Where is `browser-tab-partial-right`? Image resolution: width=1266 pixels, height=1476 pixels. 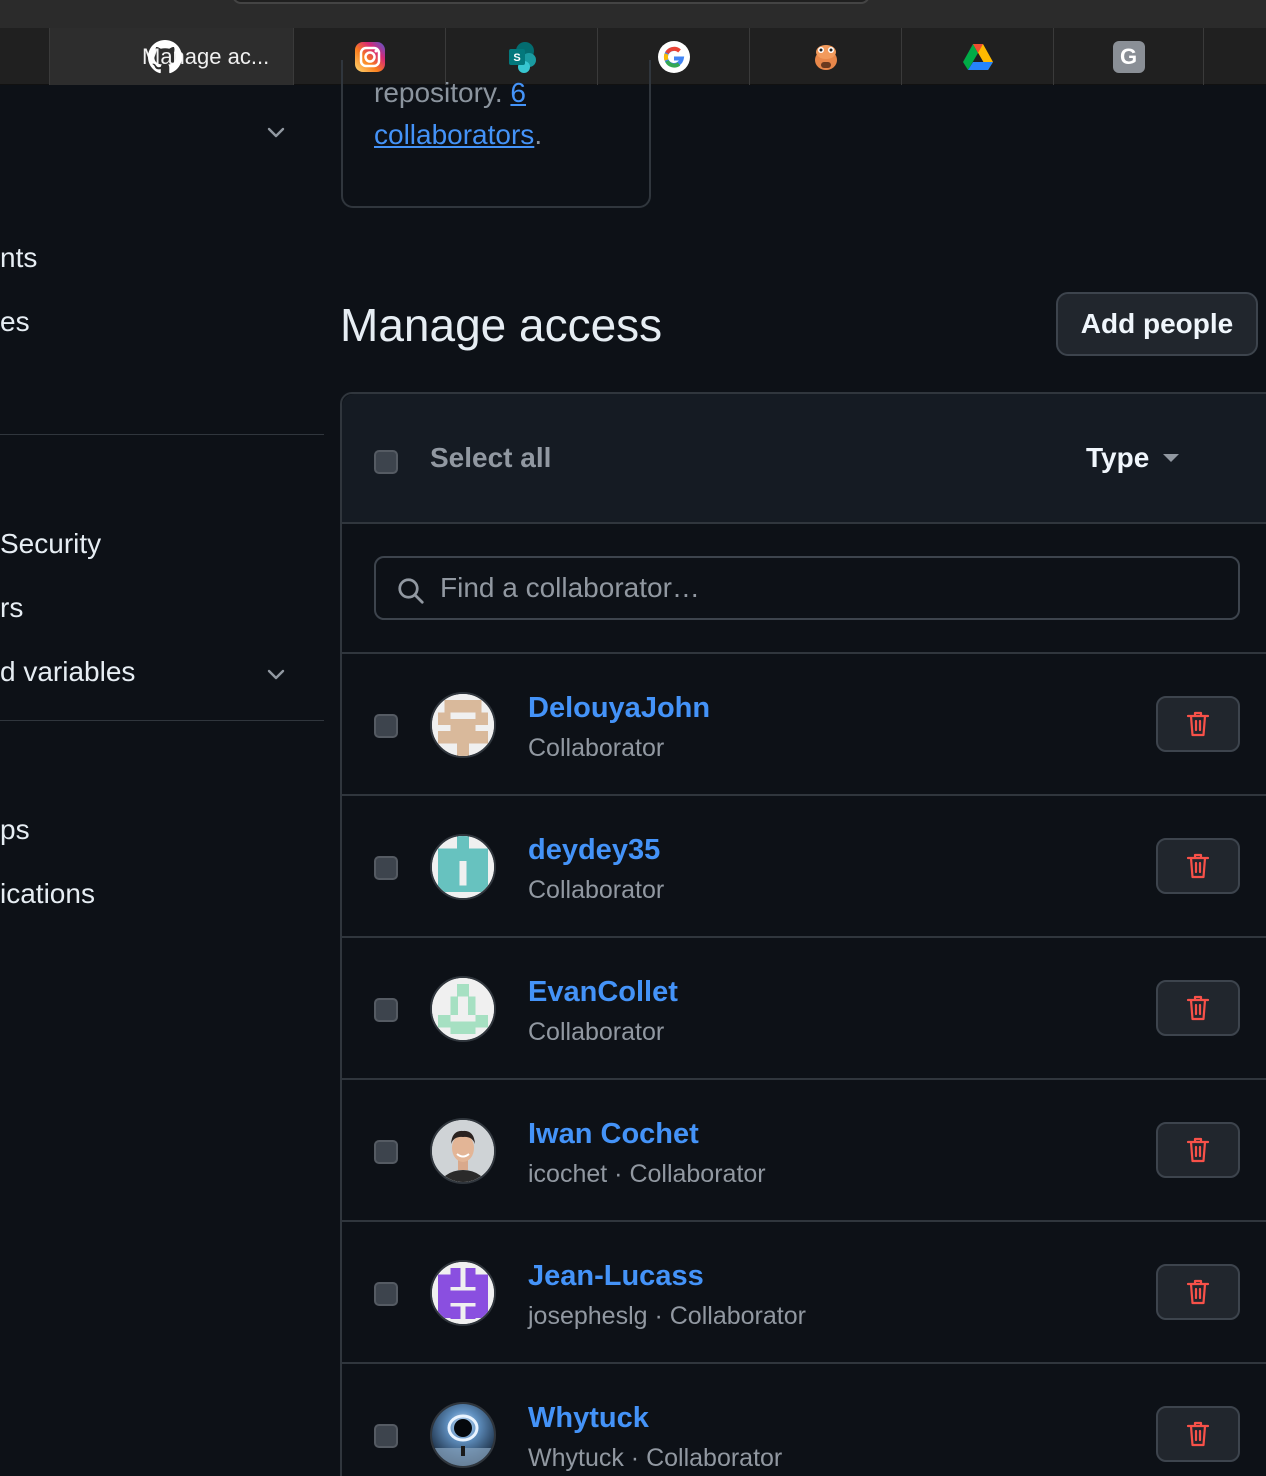
browser-tab-partial-right is located at coordinates (1235, 56).